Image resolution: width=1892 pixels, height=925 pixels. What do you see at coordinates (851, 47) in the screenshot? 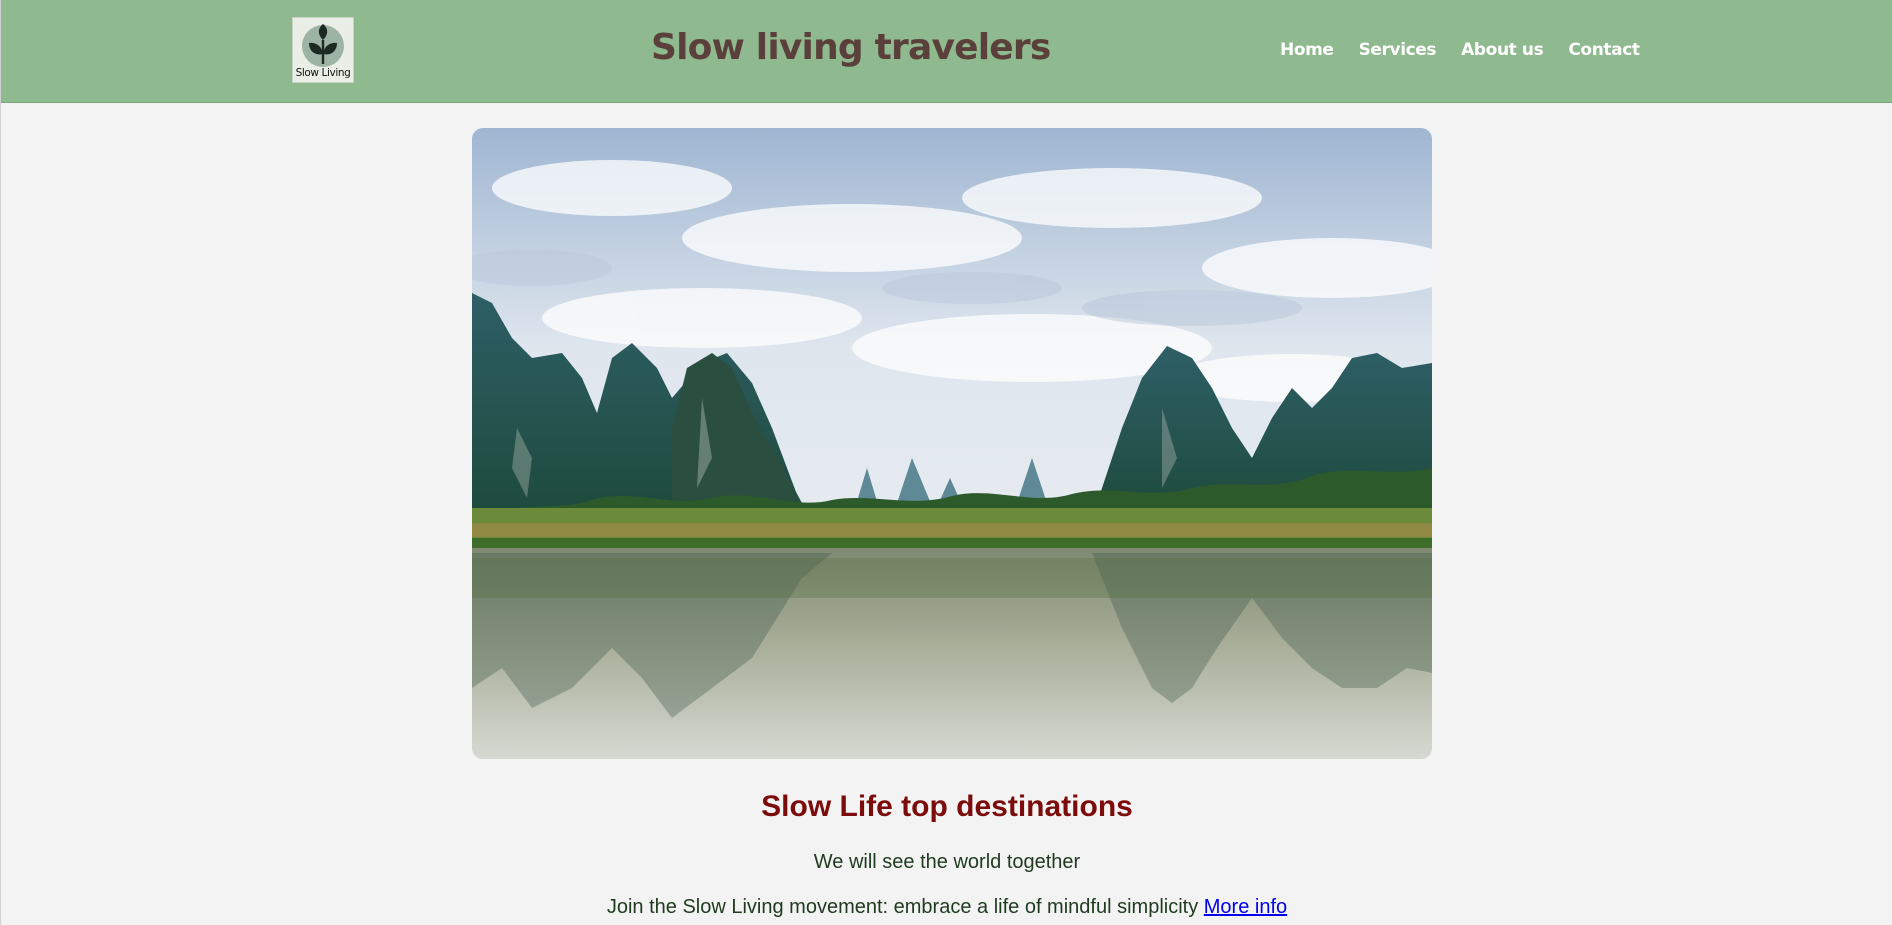
I see `site-title: Slow living travelers` at bounding box center [851, 47].